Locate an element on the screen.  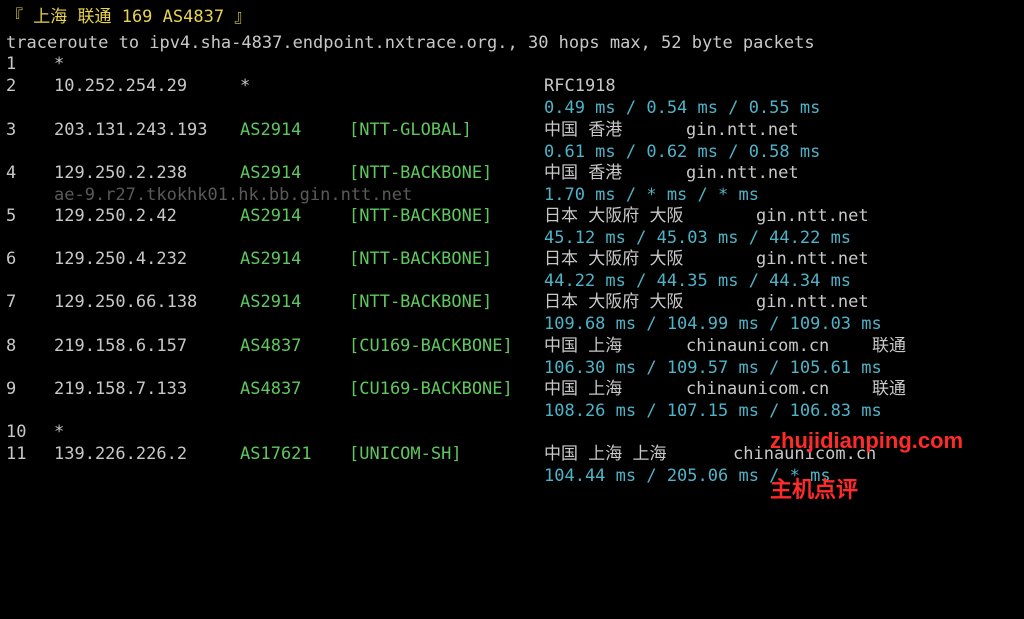
hop-tag: [NTT-GLOBAL] is located at coordinates (410, 130).